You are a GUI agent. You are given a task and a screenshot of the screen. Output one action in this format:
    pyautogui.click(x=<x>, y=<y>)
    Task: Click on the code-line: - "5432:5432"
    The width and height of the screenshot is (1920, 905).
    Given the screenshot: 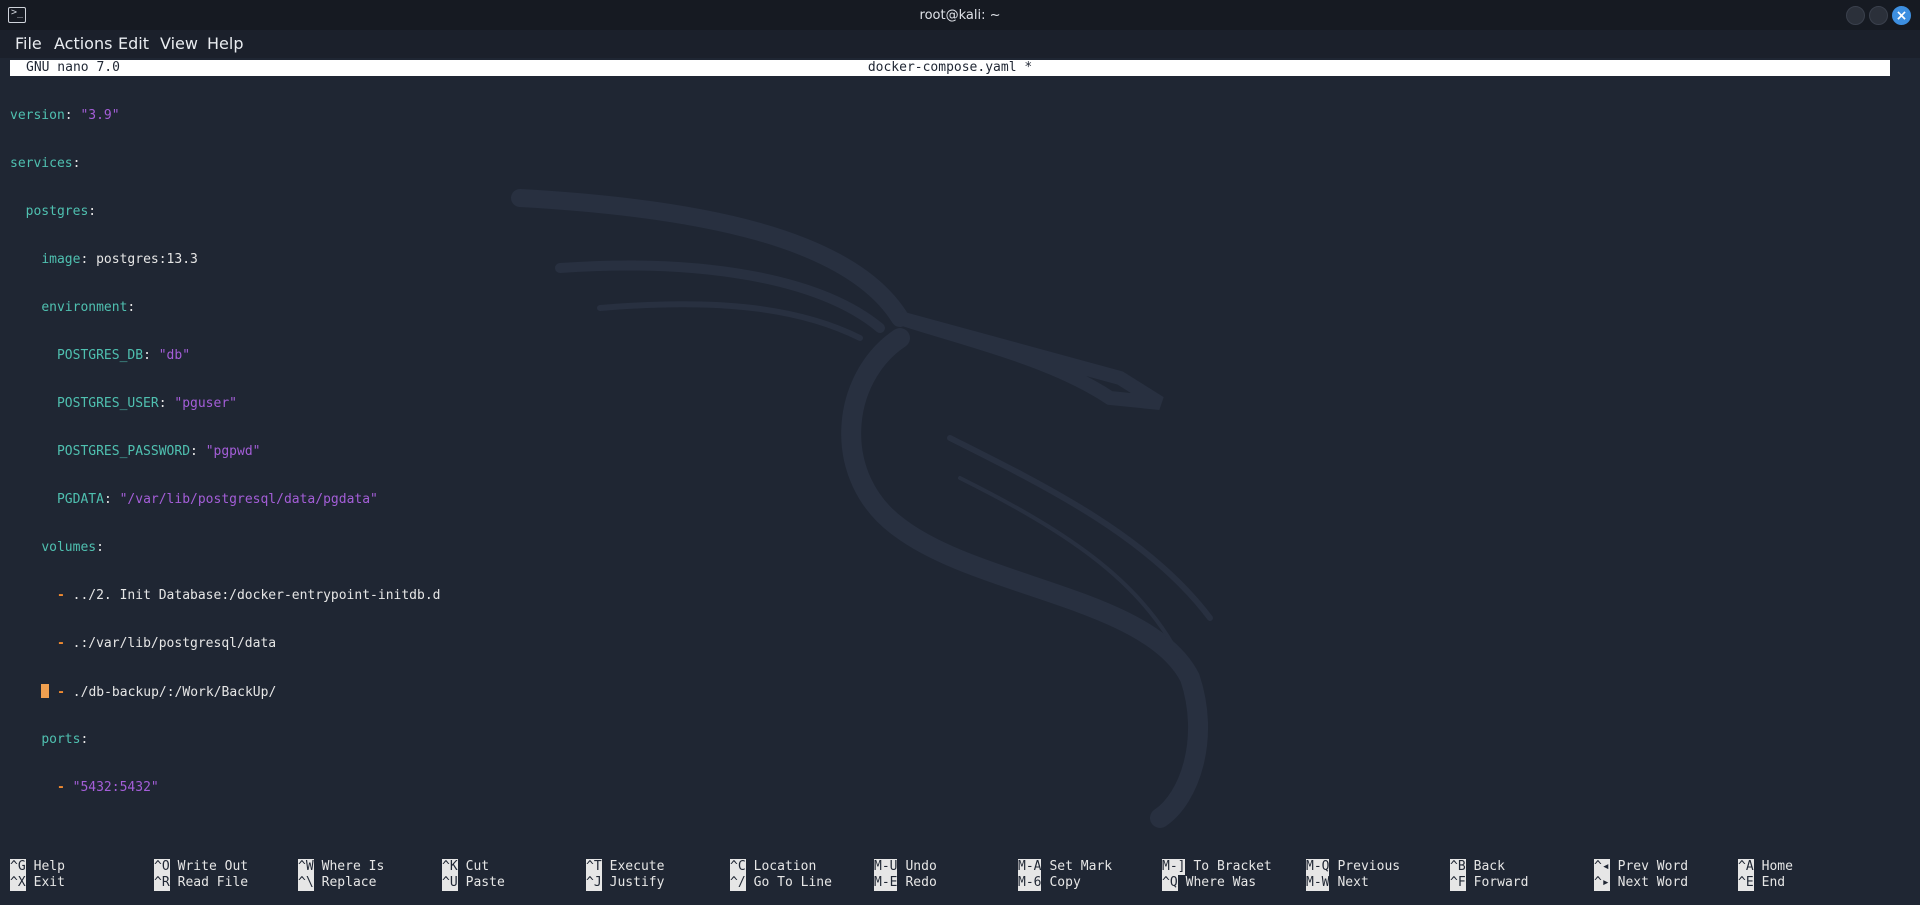 What is the action you would take?
    pyautogui.click(x=107, y=787)
    